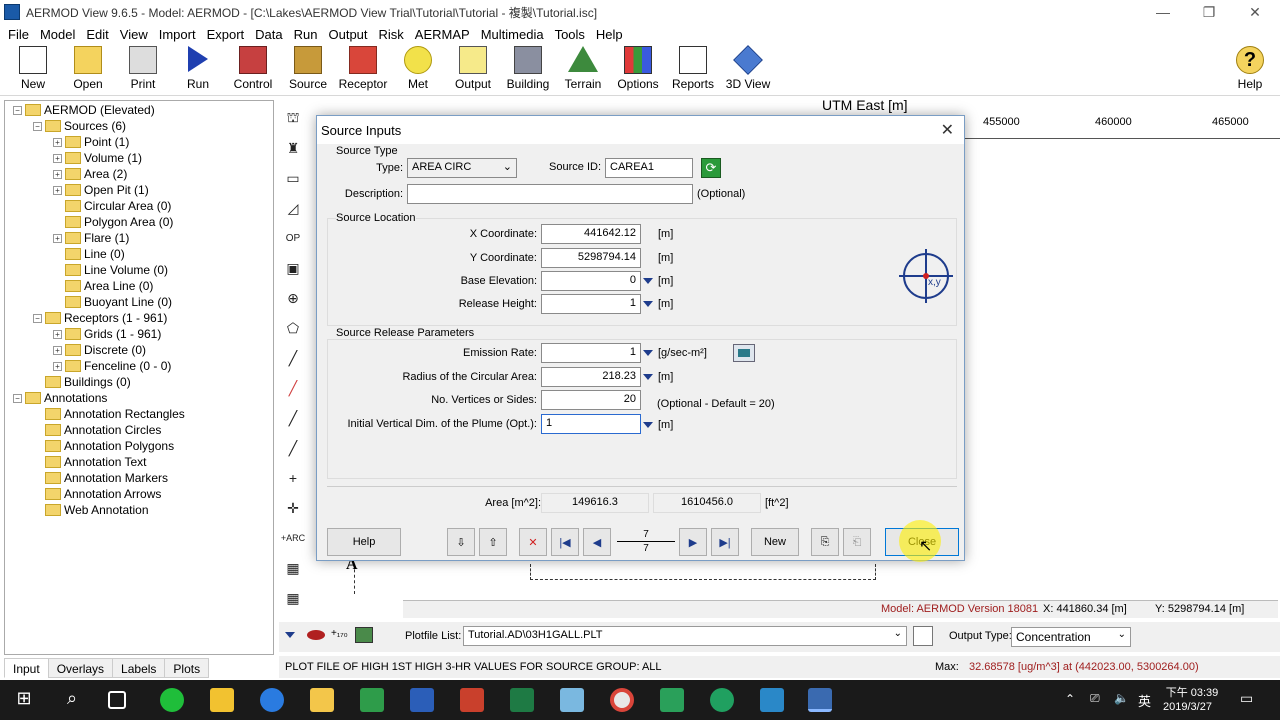 The height and width of the screenshot is (720, 1280). What do you see at coordinates (110, 270) in the screenshot?
I see `tree-source-linevolume: Line Volume (0)` at bounding box center [110, 270].